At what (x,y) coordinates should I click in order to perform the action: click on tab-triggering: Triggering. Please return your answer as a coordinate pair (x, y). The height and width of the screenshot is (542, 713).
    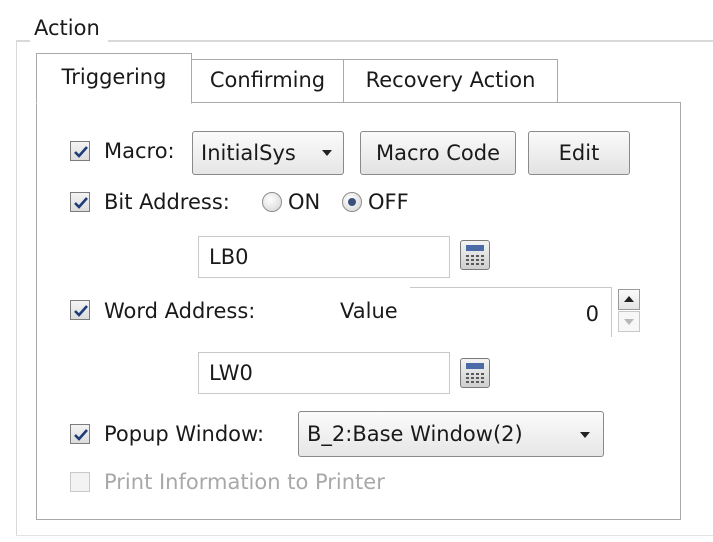
    Looking at the image, I should click on (114, 78).